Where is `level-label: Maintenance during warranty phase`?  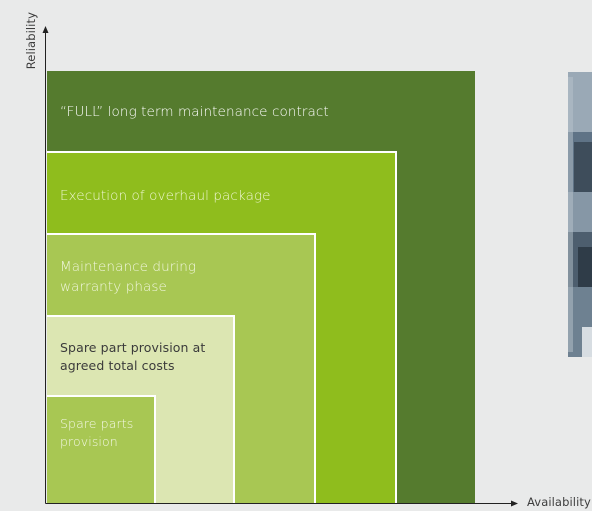
level-label: Maintenance during warranty phase is located at coordinates (128, 277).